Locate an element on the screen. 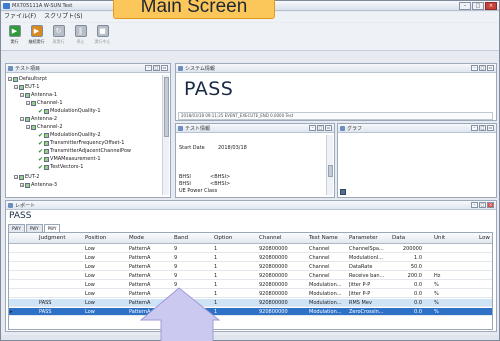  col-test-name: Test Name is located at coordinates (323, 238).